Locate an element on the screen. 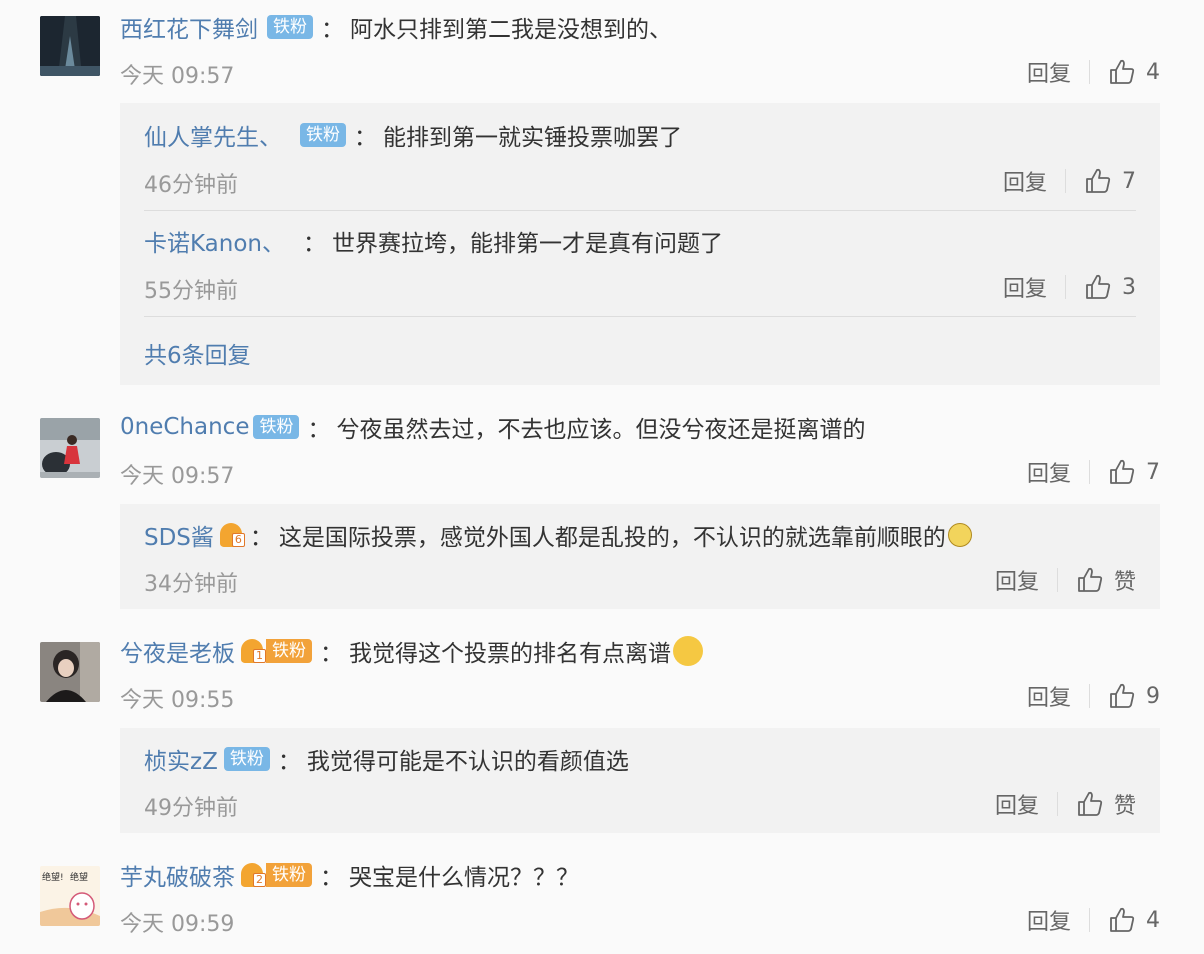 This screenshot has width=1204, height=954. crown-badge: 2 铁粉 is located at coordinates (276, 875).